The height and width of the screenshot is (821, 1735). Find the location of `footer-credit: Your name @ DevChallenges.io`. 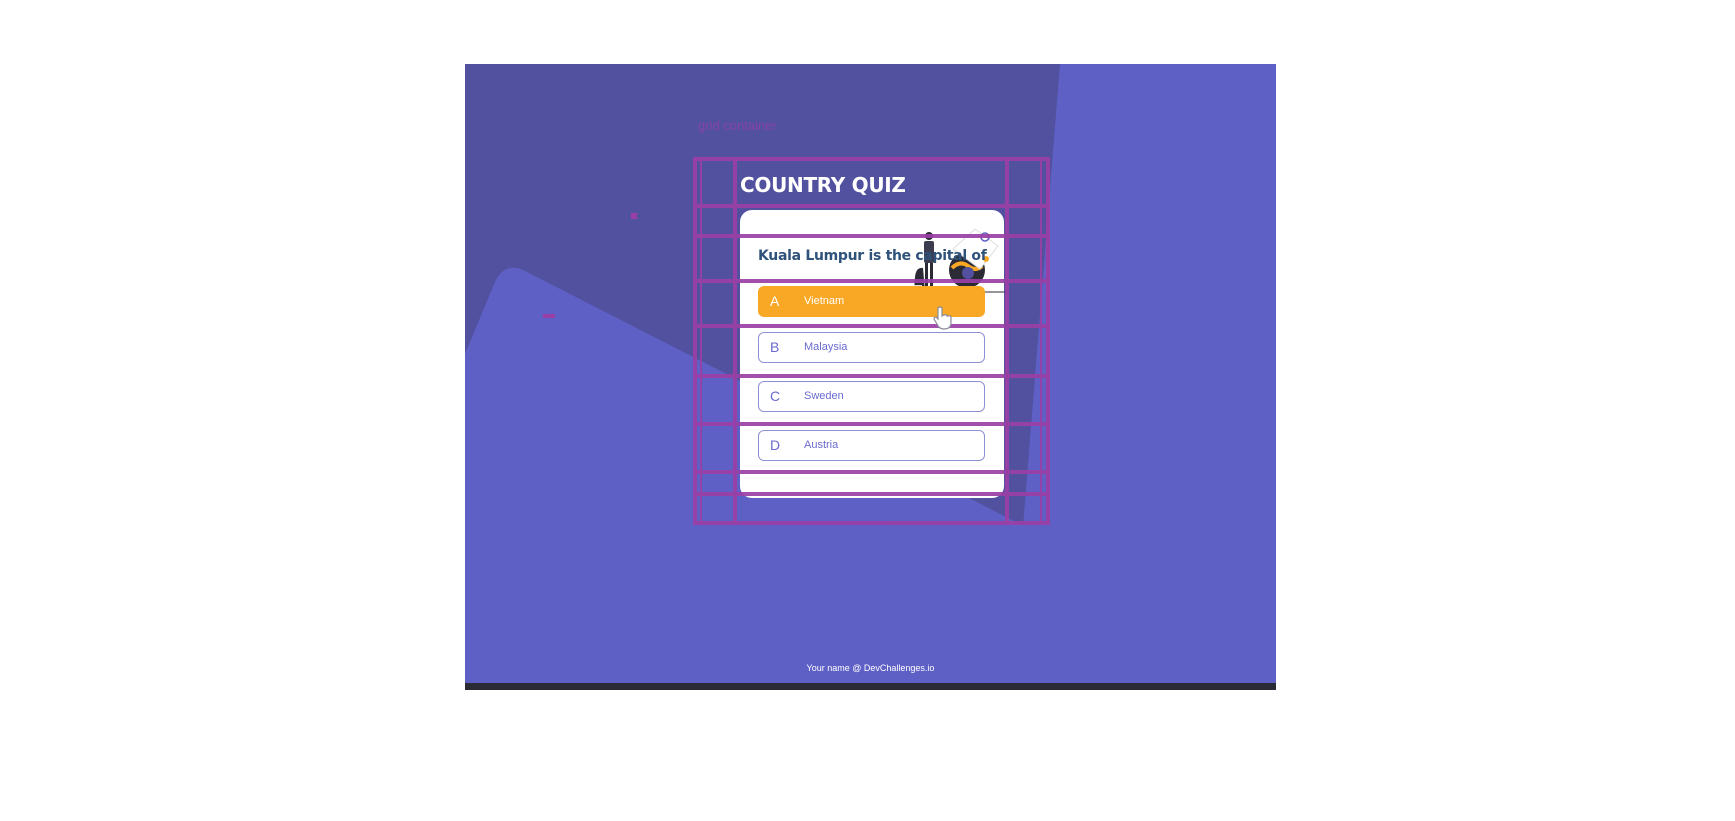

footer-credit: Your name @ DevChallenges.io is located at coordinates (870, 668).